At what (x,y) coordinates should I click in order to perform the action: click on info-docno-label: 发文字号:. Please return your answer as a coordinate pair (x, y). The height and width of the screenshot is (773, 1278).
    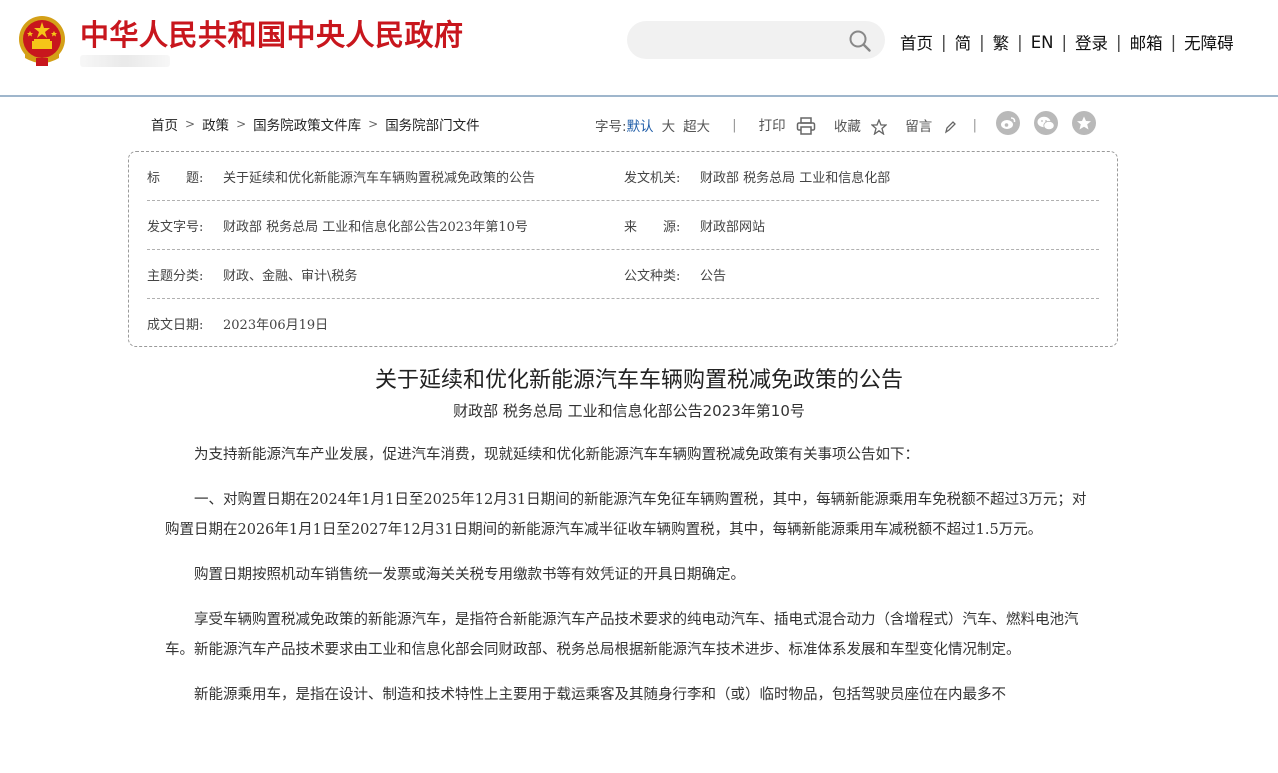
    Looking at the image, I should click on (175, 227).